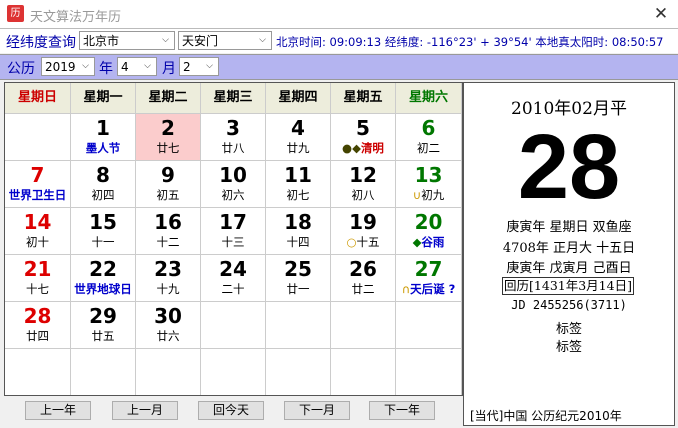  I want to click on lunar-text: 清明, so click(372, 148).